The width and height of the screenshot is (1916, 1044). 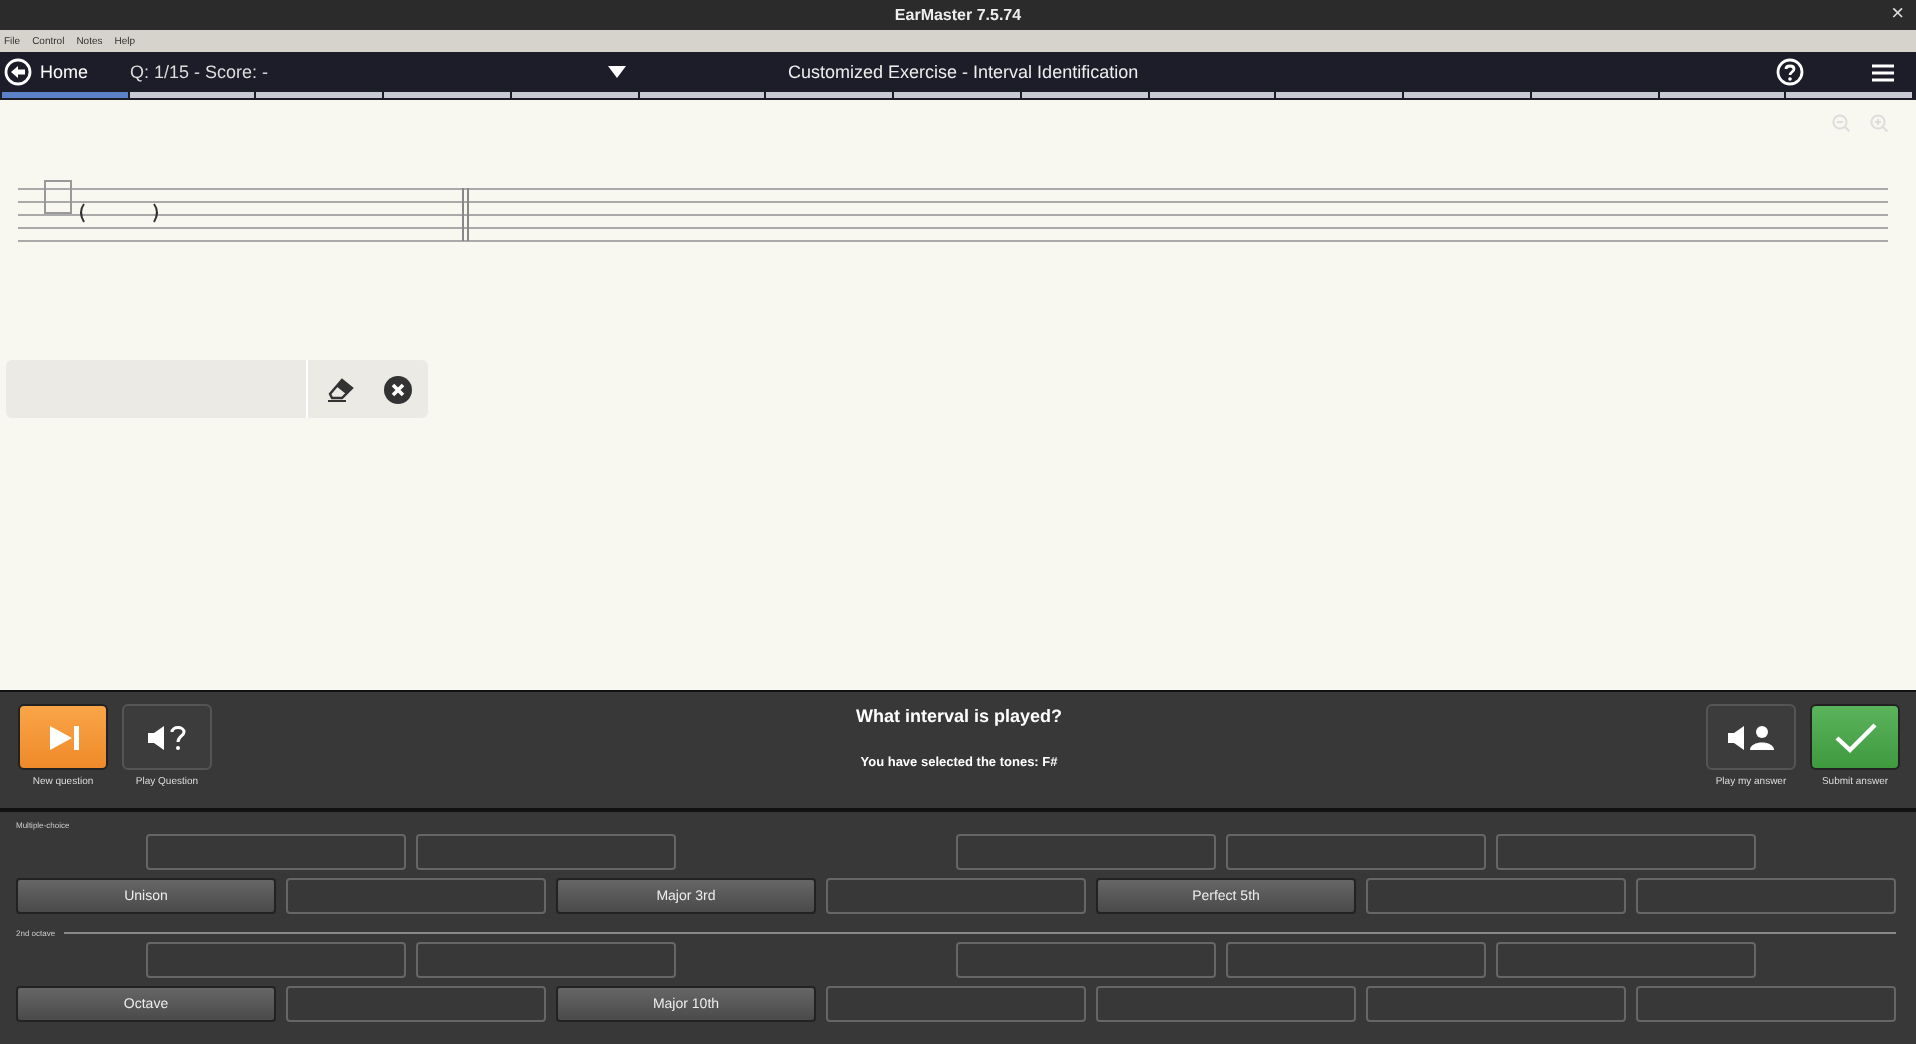 I want to click on eraser-icon, so click(x=342, y=389).